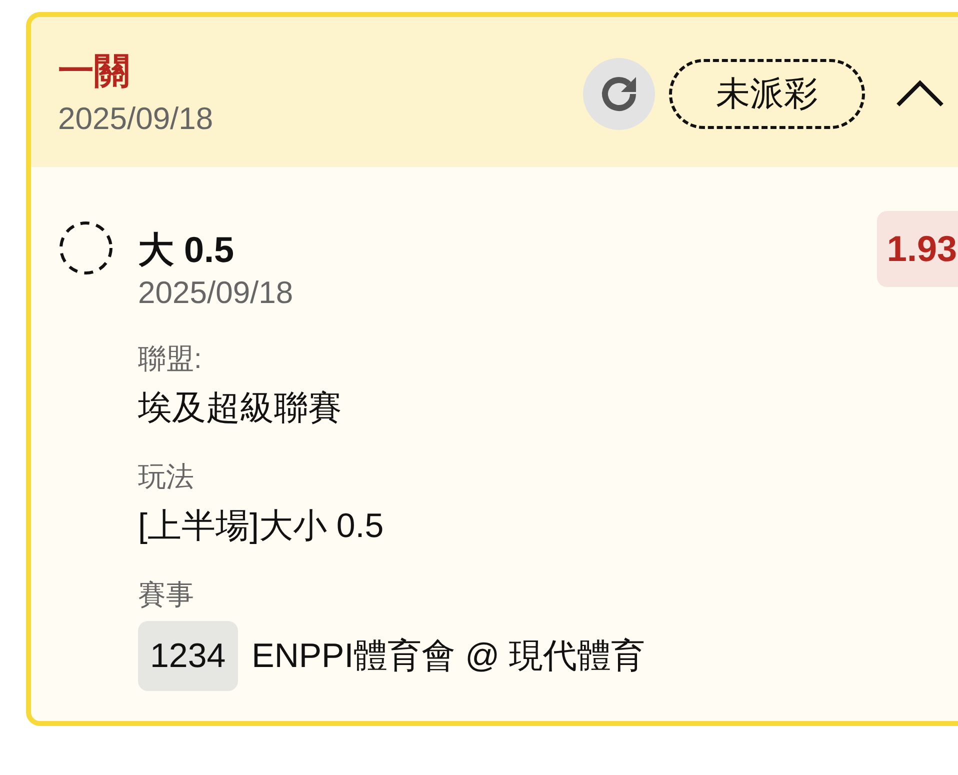 Image resolution: width=958 pixels, height=775 pixels. I want to click on pending-circle-icon, so click(86, 248).